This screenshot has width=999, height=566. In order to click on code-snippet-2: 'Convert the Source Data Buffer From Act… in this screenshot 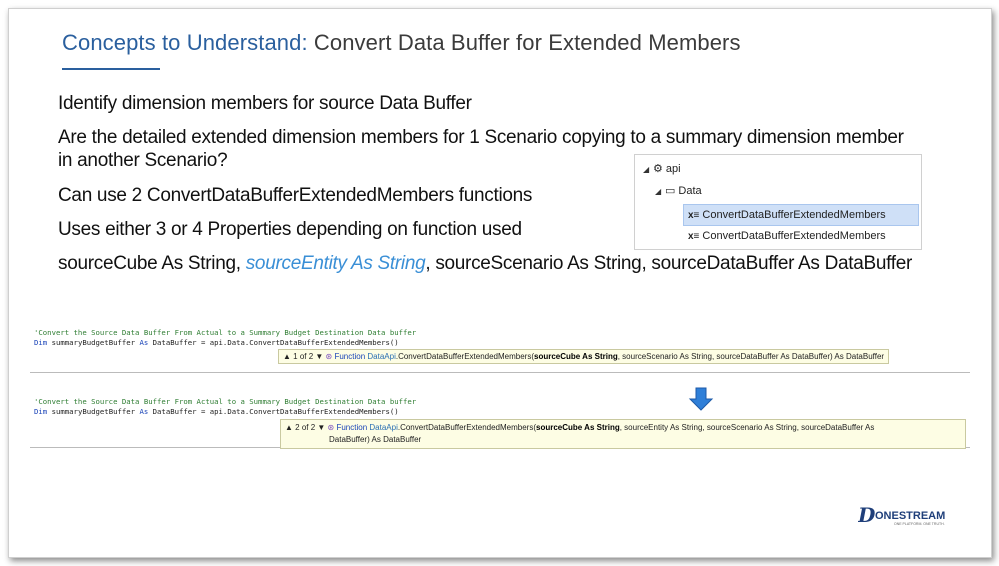, I will do `click(500, 421)`.